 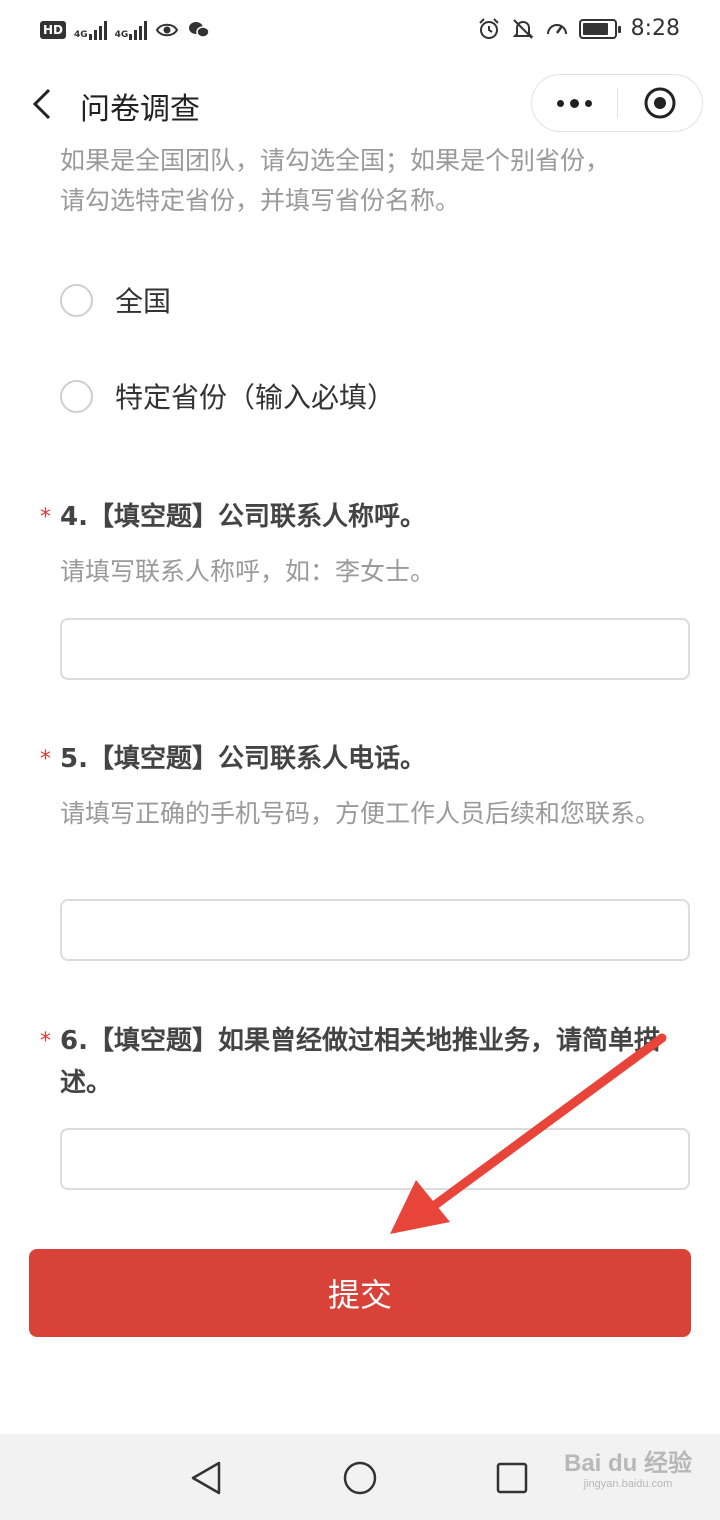 I want to click on wechat-icon, so click(x=200, y=30).